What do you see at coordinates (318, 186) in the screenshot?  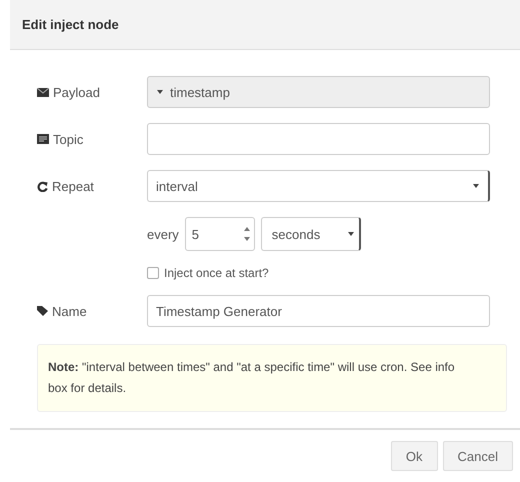 I see `repeat-select: interval` at bounding box center [318, 186].